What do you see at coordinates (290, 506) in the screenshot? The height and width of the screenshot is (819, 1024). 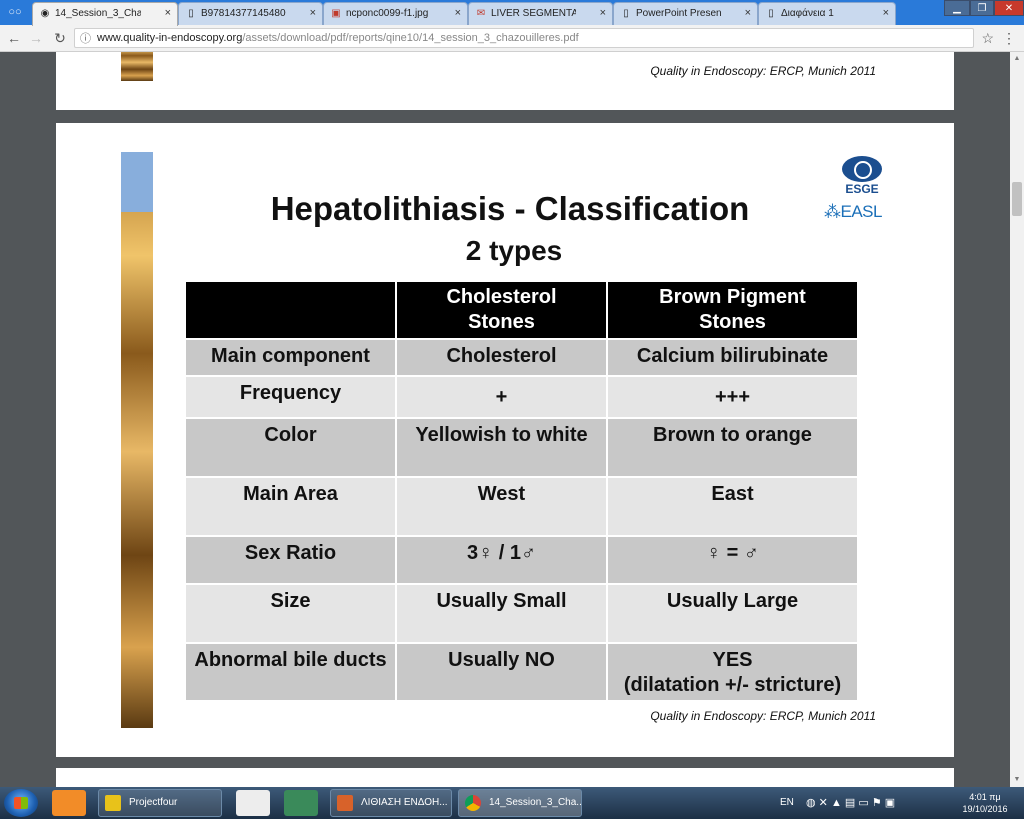 I see `row-label: Main Area` at bounding box center [290, 506].